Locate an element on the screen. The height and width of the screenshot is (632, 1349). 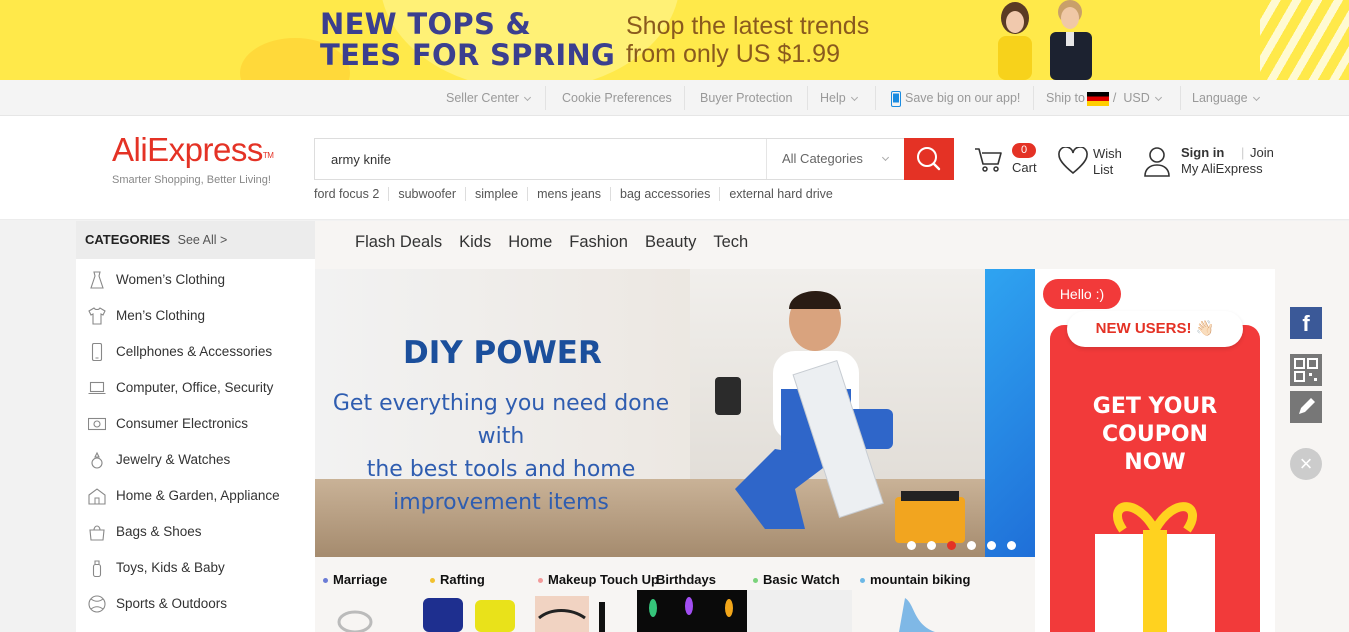
qr-code-icon is located at coordinates (1306, 370).